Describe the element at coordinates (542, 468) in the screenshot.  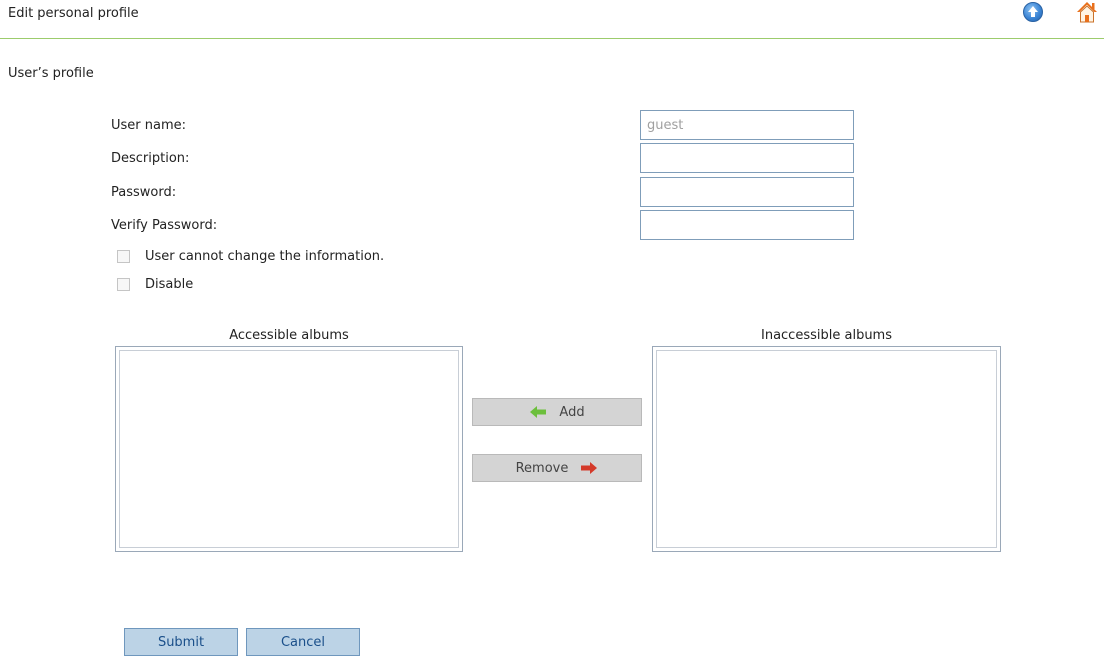
I see `remove-button-label: Remove` at that location.